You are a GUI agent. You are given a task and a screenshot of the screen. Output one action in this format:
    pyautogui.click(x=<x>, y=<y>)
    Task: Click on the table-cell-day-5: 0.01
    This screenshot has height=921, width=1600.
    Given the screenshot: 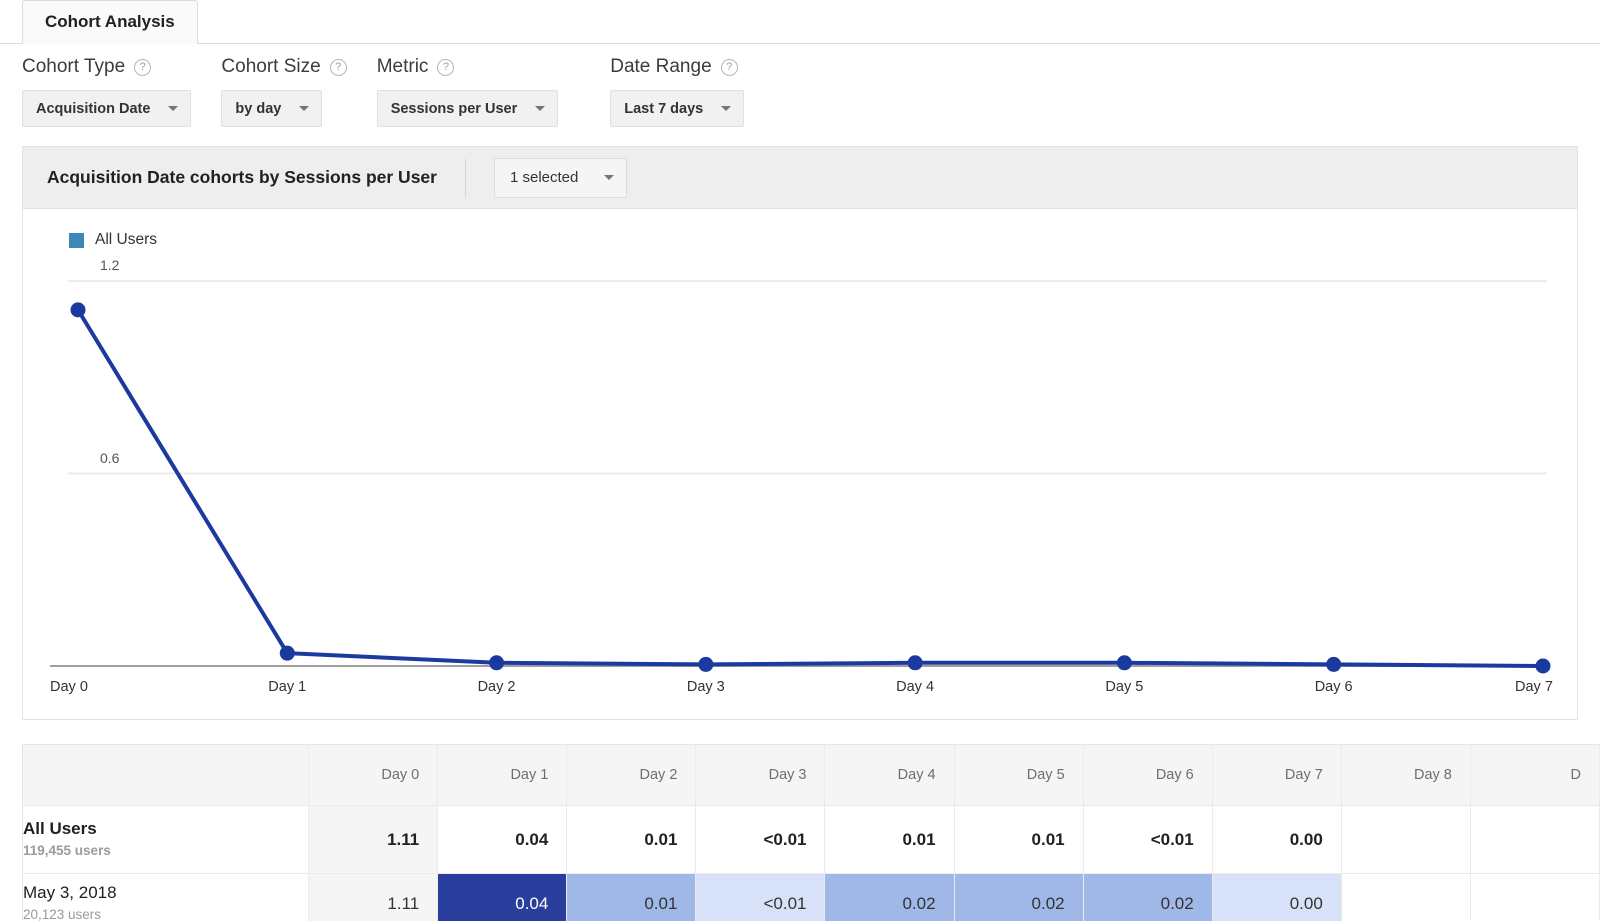 What is the action you would take?
    pyautogui.click(x=1019, y=839)
    